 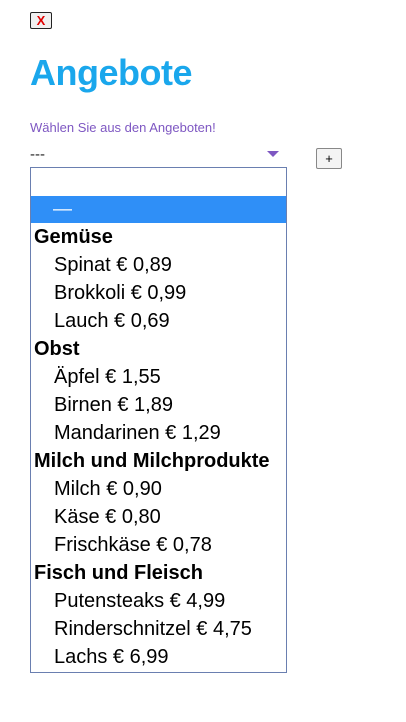 I want to click on dropdown-option: Käse € 0,80, so click(x=158, y=517).